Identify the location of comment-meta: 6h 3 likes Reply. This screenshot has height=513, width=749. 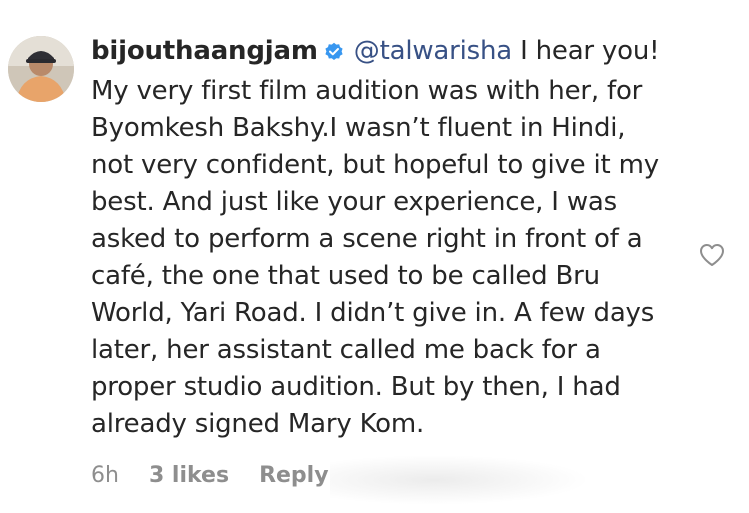
(225, 475).